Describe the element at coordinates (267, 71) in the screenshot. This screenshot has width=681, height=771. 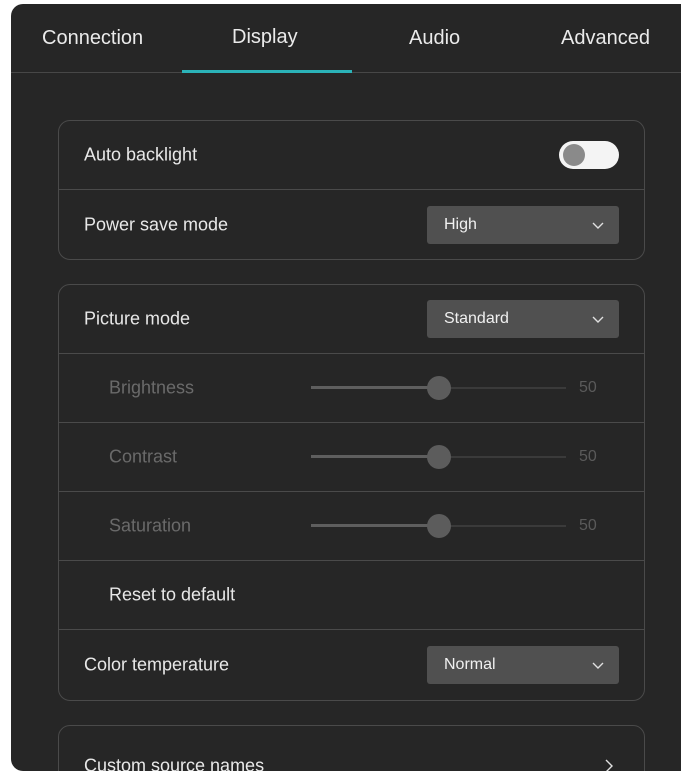
I see `active-tab-indicator` at that location.